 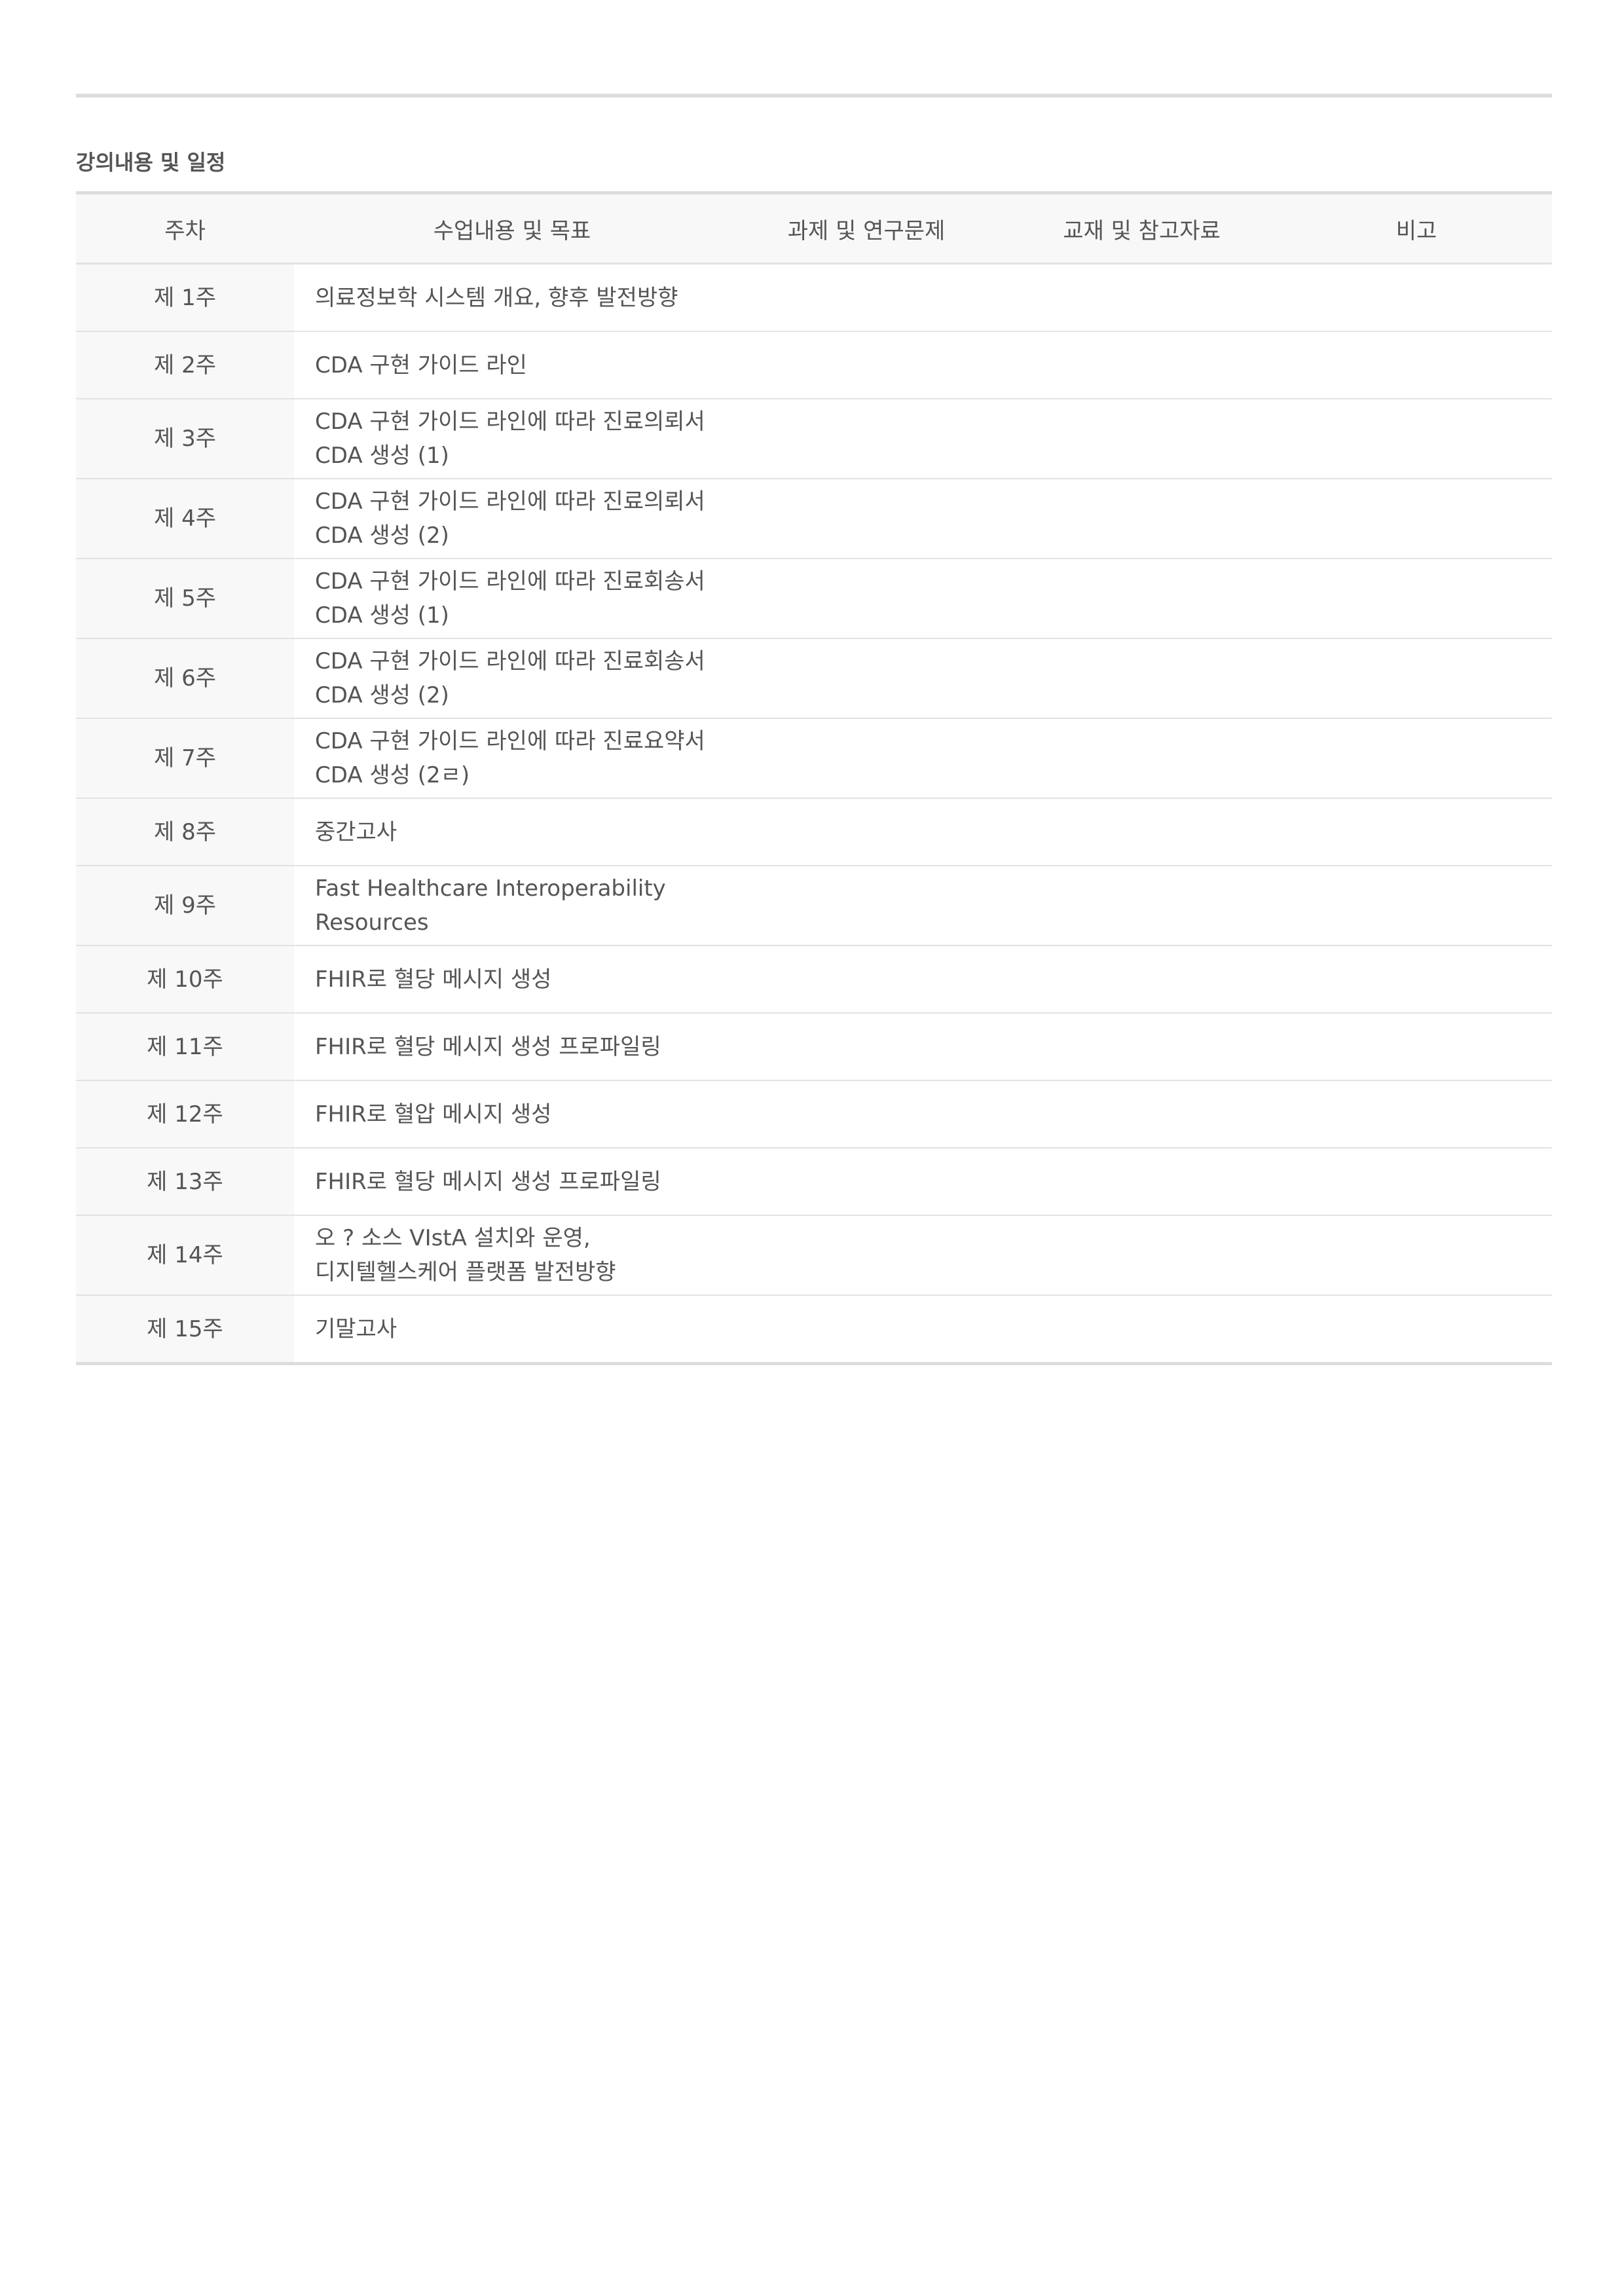 I want to click on content-line: CDA 구현 가이드 라인에 따라 진료회송서, so click(x=510, y=661).